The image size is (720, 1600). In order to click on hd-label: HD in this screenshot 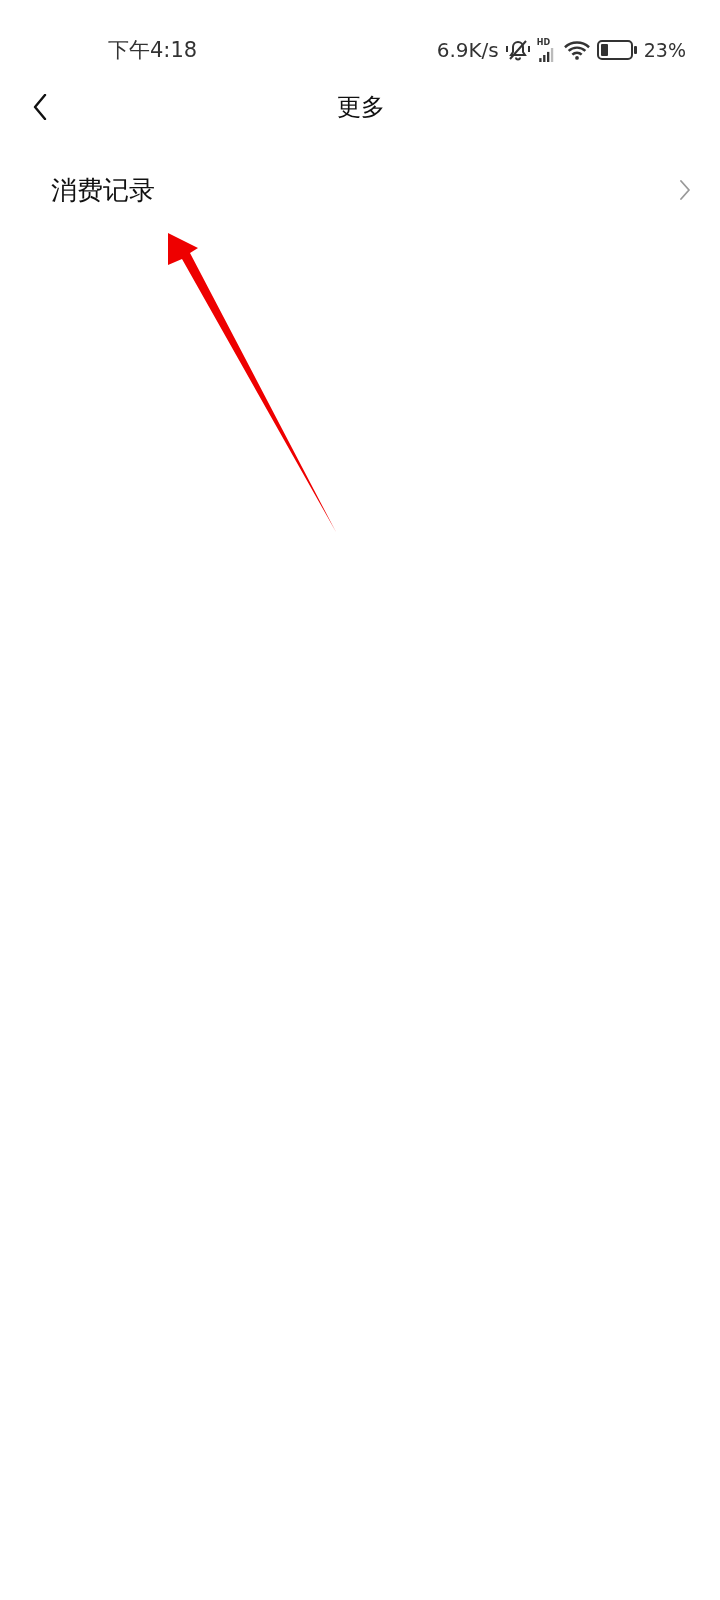, I will do `click(543, 42)`.